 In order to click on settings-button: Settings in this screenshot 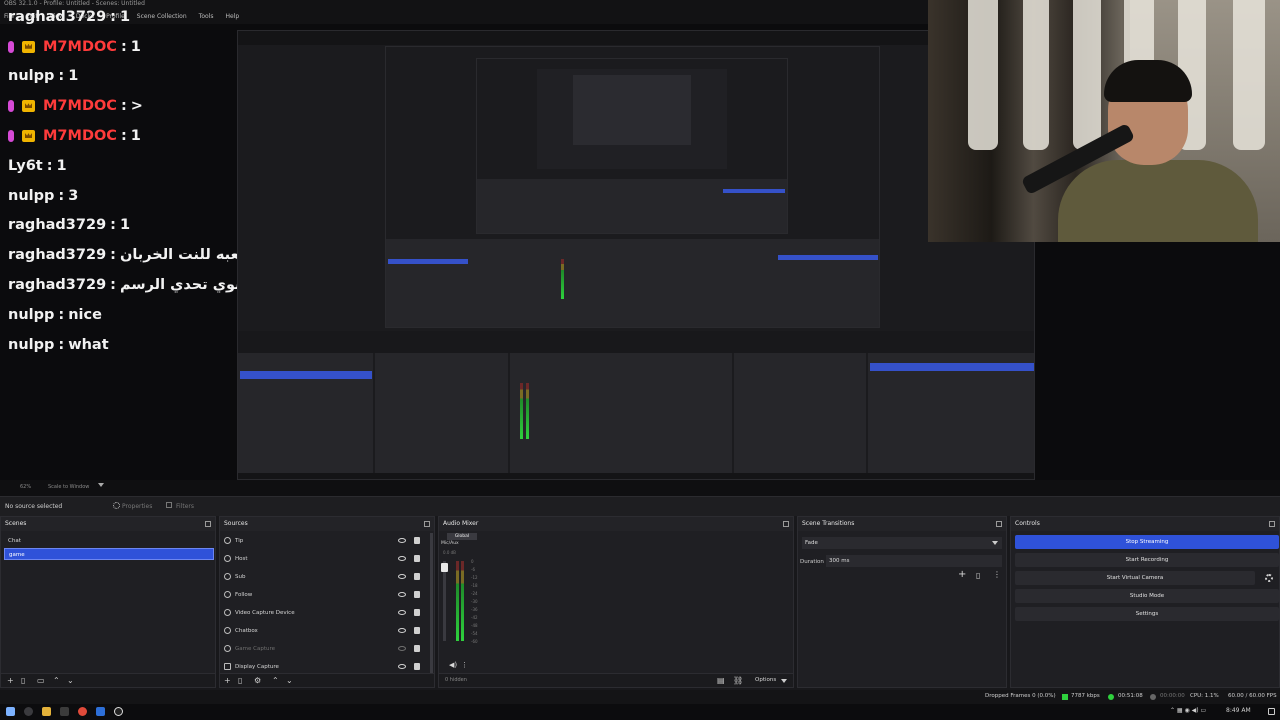, I will do `click(1147, 614)`.